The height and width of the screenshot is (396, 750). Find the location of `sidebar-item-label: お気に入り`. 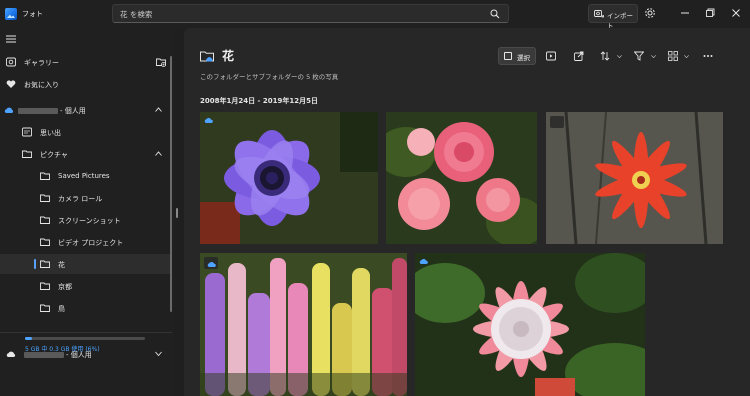

sidebar-item-label: お気に入り is located at coordinates (41, 85).